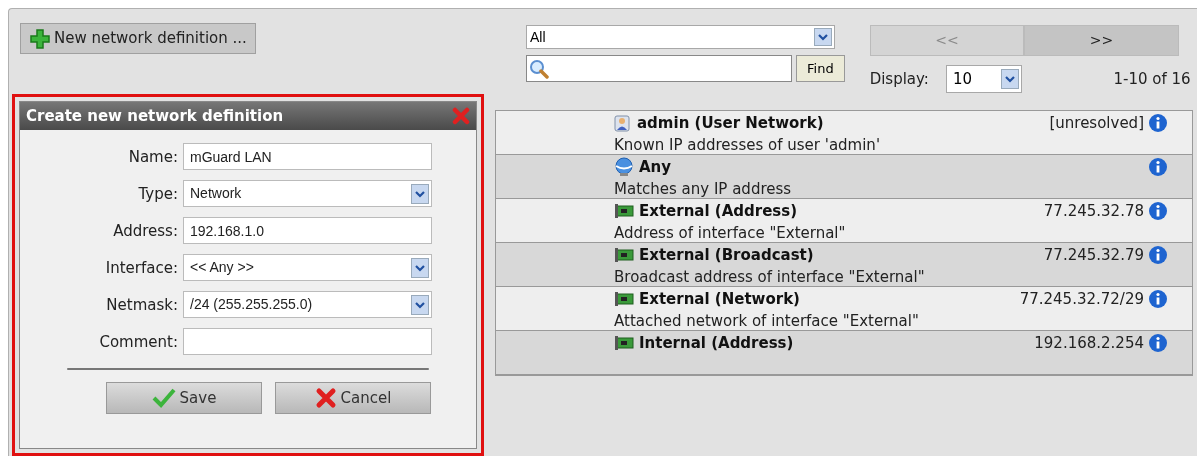  Describe the element at coordinates (767, 321) in the screenshot. I see `network-description: Attached network of interface "External"` at that location.